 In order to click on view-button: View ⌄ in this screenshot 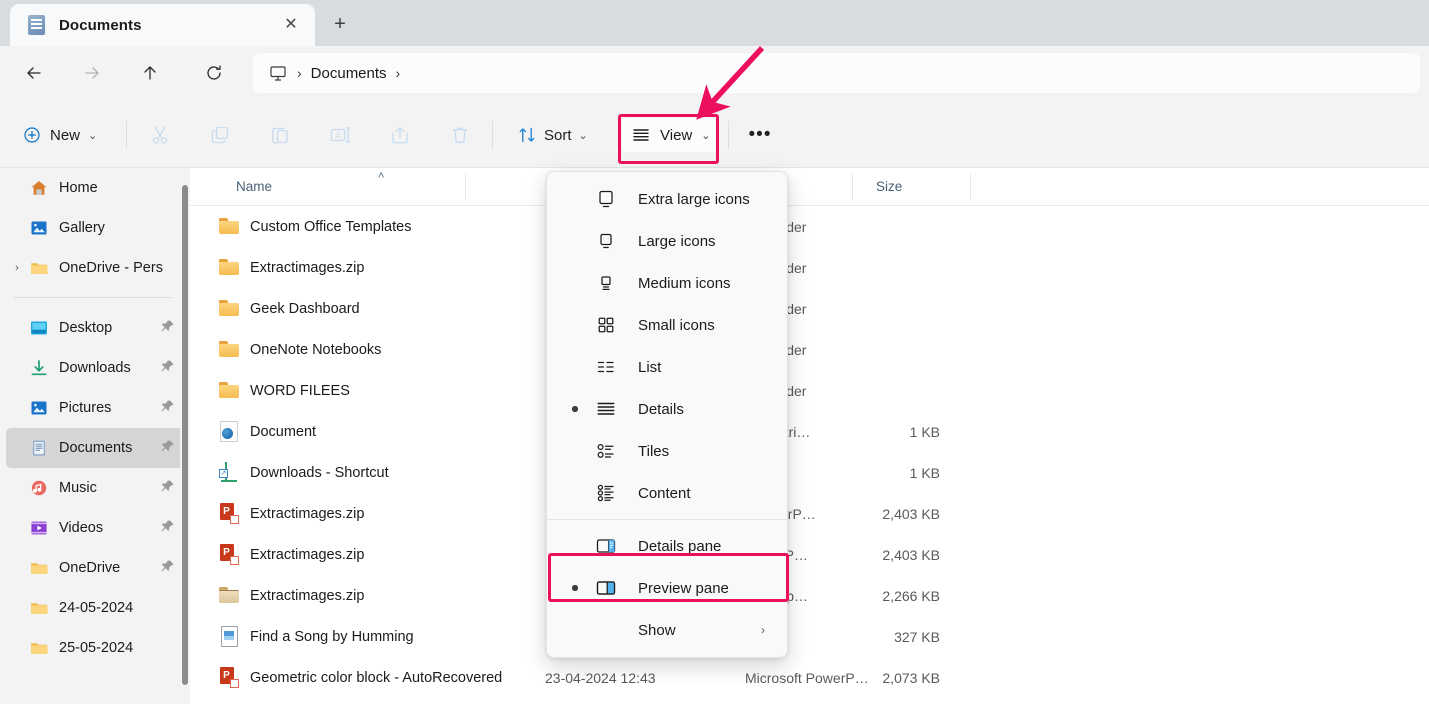, I will do `click(671, 135)`.